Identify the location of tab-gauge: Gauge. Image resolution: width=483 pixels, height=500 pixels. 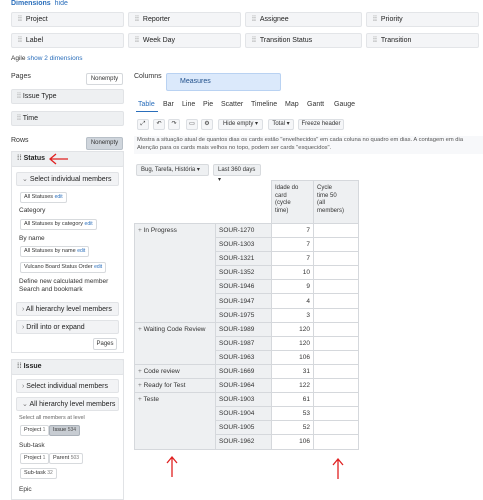
(344, 104).